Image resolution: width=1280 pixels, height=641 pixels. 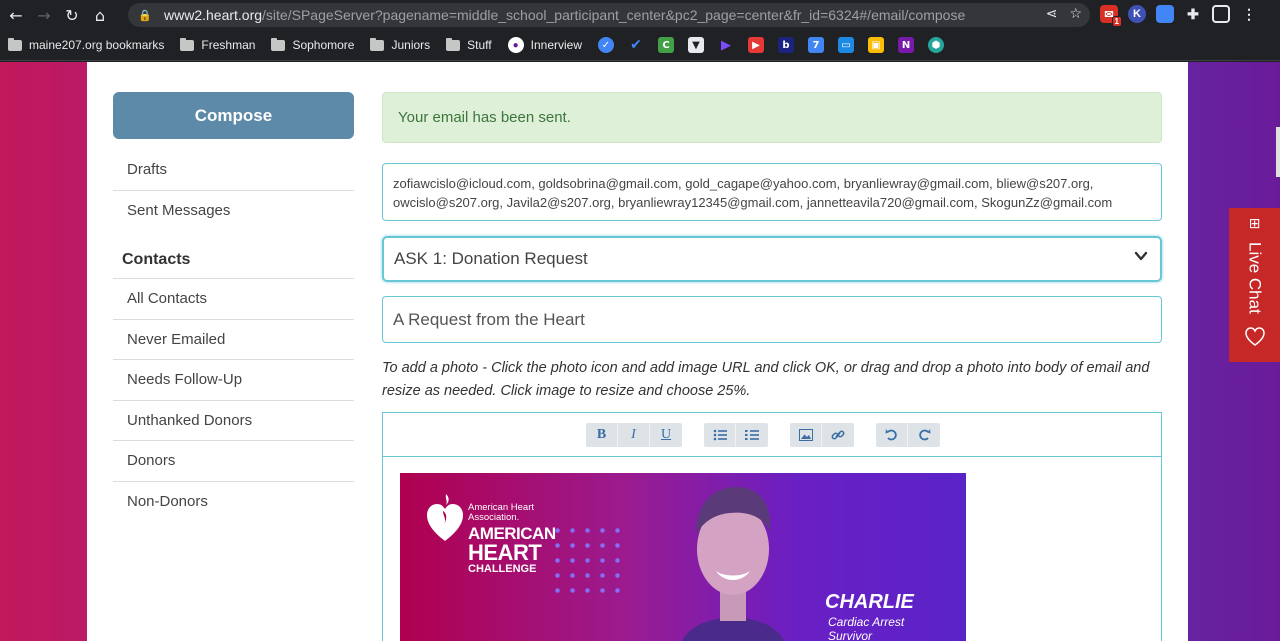 I want to click on expand-icon: ⊞, so click(x=1254, y=224).